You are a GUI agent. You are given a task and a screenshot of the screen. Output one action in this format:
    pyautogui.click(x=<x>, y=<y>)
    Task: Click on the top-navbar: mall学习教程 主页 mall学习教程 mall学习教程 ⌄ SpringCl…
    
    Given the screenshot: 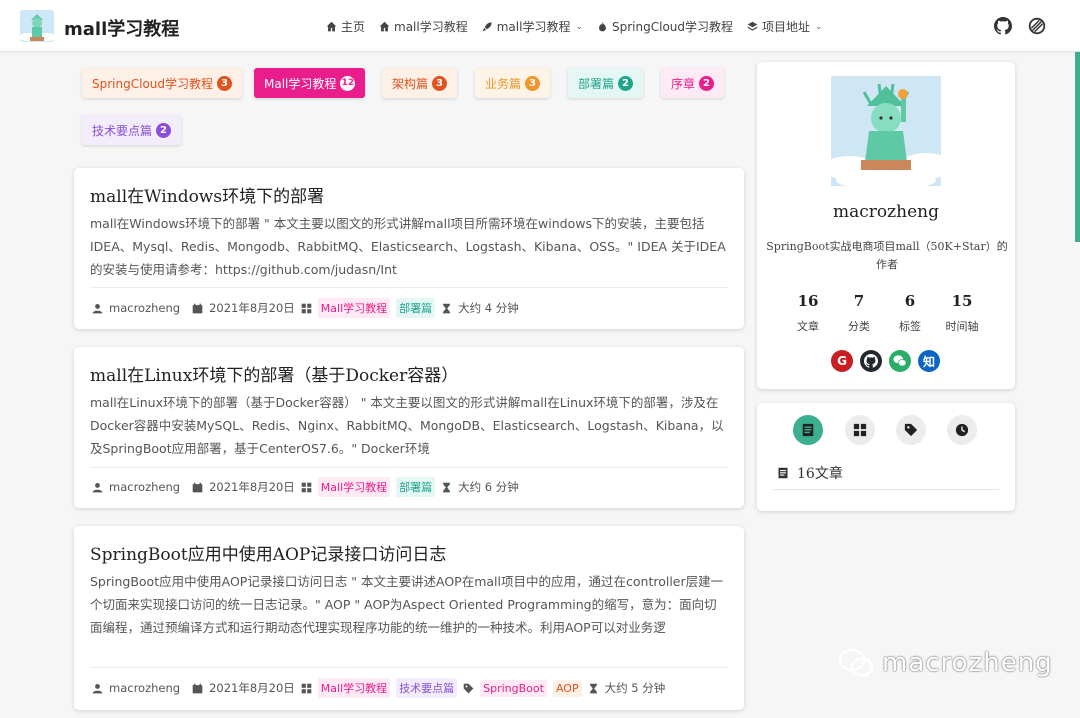 What is the action you would take?
    pyautogui.click(x=540, y=26)
    